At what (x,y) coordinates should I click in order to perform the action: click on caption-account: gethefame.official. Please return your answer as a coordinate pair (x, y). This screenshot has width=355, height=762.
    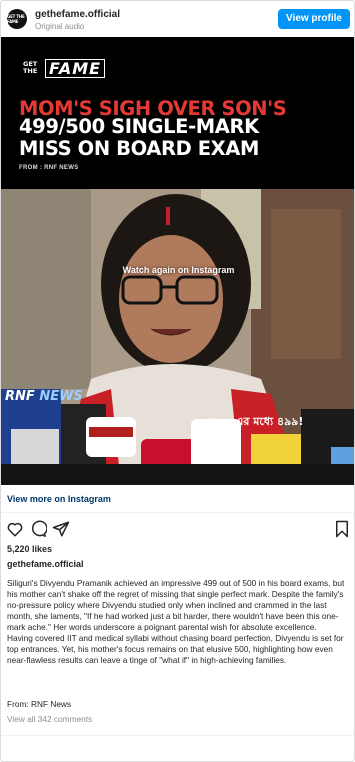
    Looking at the image, I should click on (45, 564).